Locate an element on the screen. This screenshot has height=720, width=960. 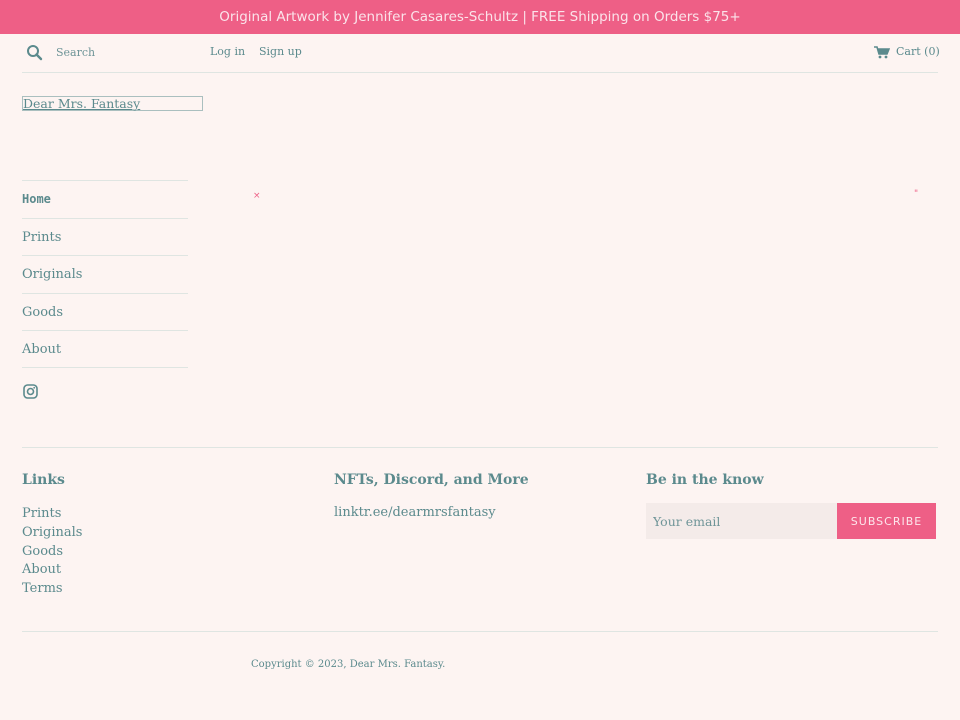
footer-link-terms: Terms is located at coordinates (52, 589).